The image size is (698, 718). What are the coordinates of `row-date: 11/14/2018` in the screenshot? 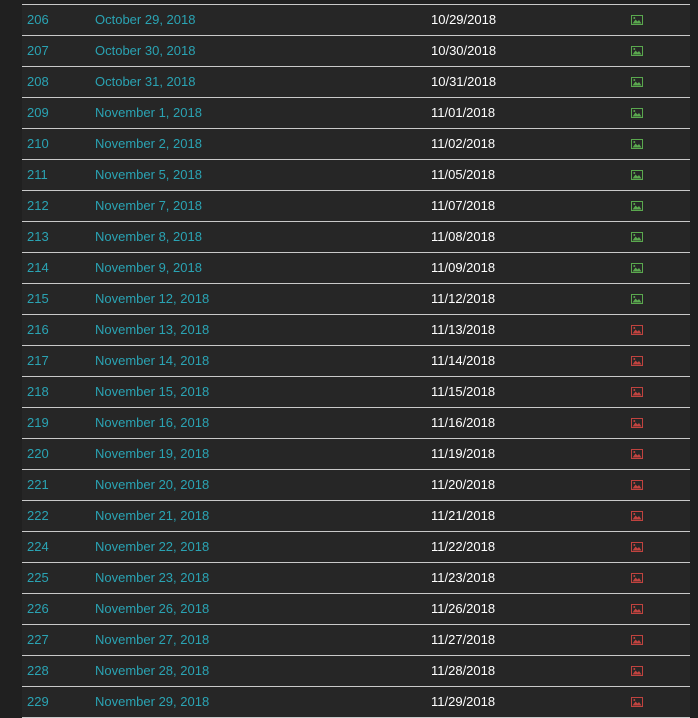 It's located at (463, 360).